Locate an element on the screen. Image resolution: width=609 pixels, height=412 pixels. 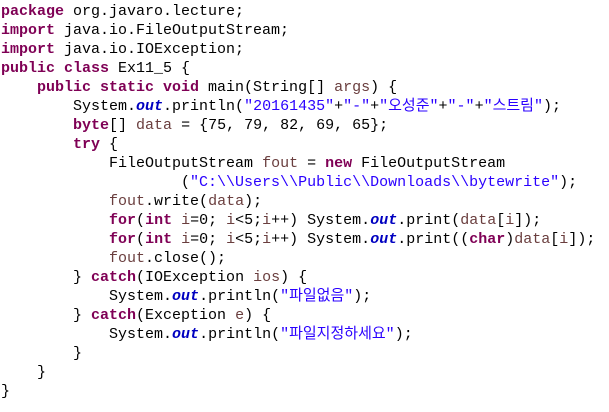
code-text: java.io.IOException; is located at coordinates (150, 49).